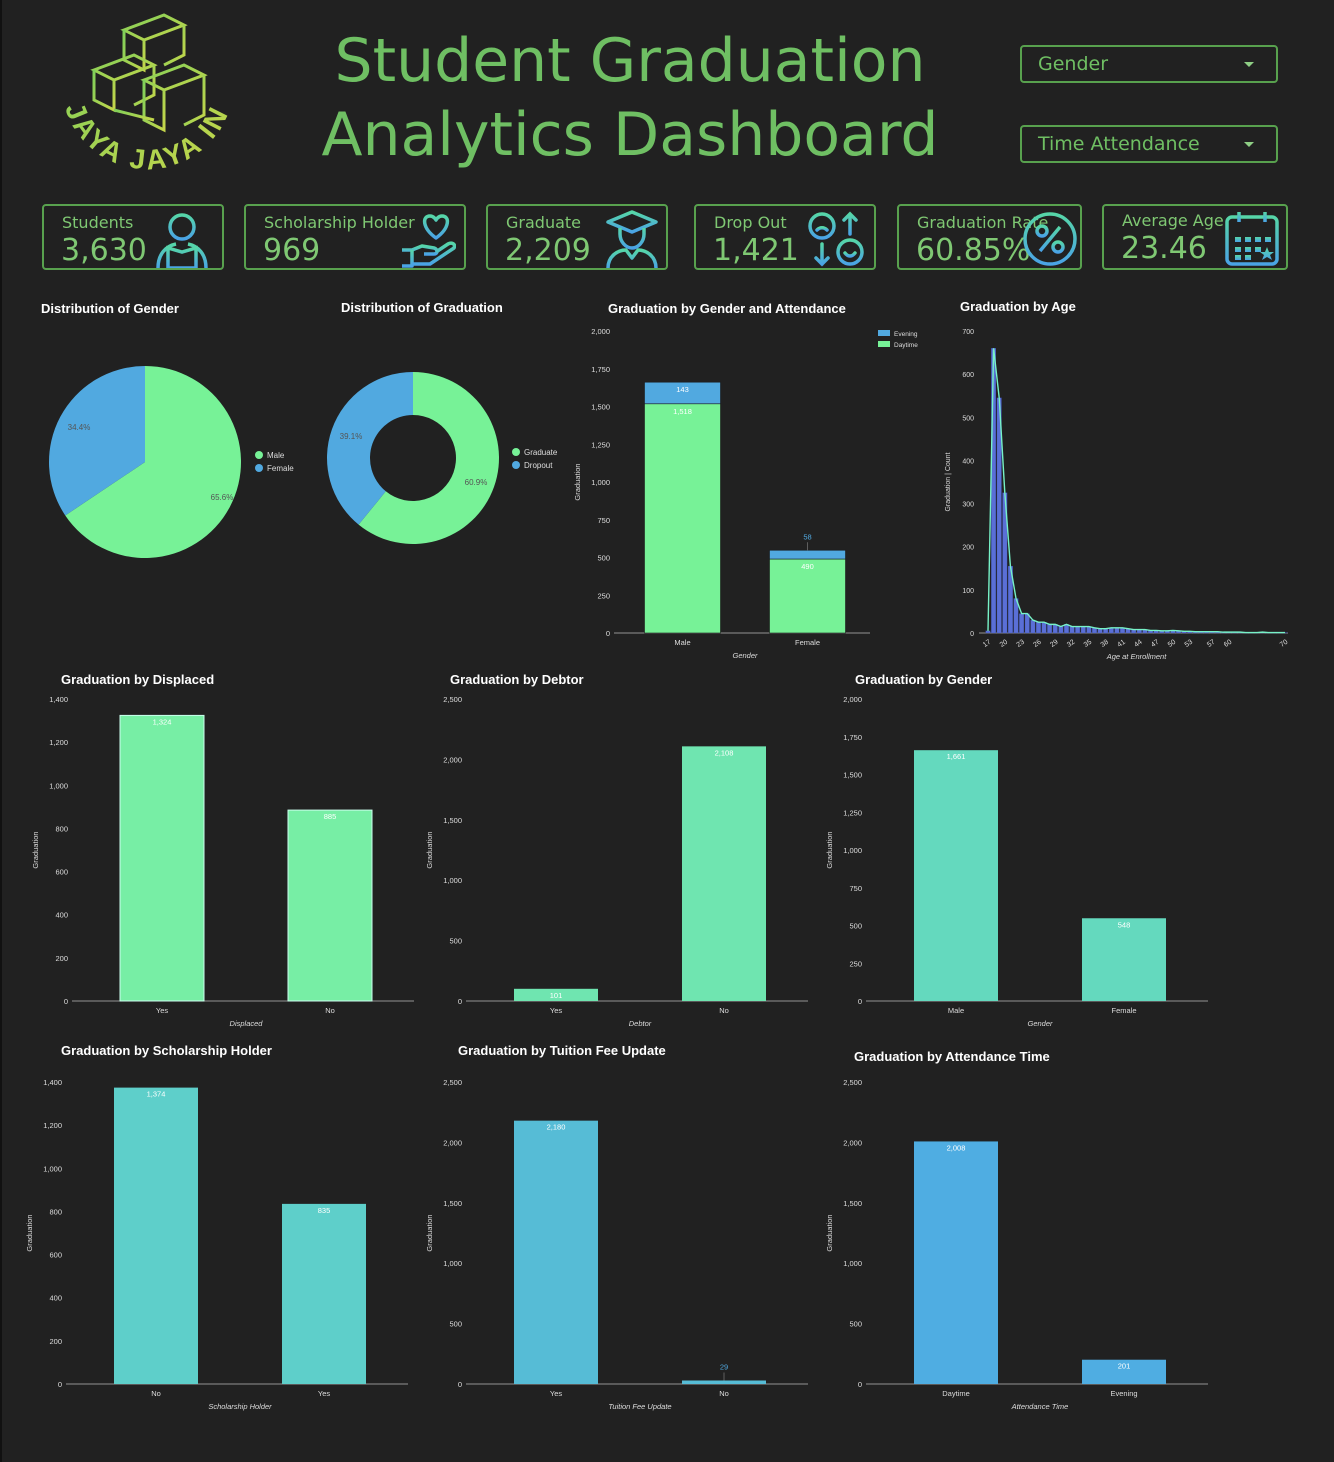  What do you see at coordinates (556, 995) in the screenshot?
I see `bar-value-label: 101` at bounding box center [556, 995].